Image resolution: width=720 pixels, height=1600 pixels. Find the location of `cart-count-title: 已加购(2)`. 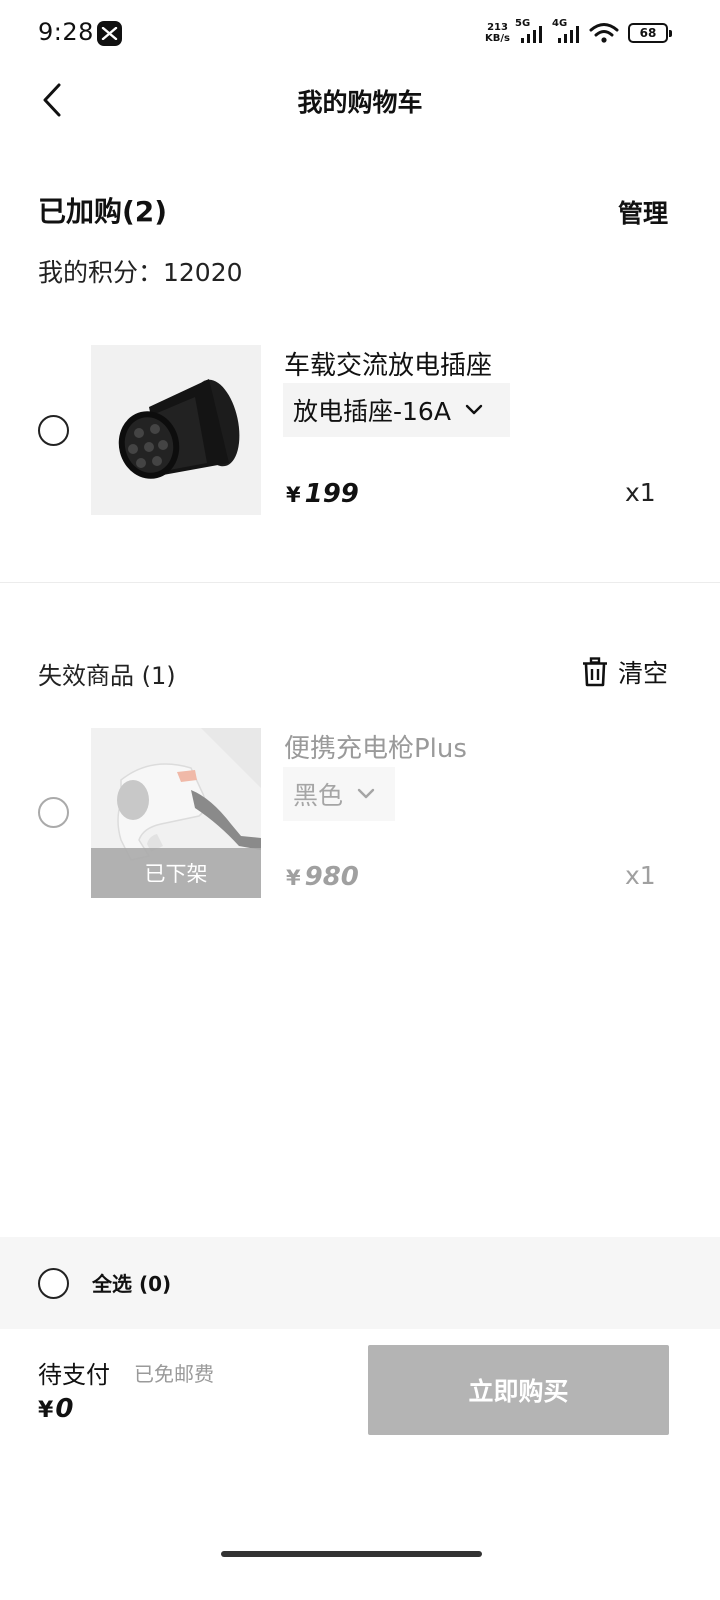

cart-count-title: 已加购(2) is located at coordinates (103, 211).